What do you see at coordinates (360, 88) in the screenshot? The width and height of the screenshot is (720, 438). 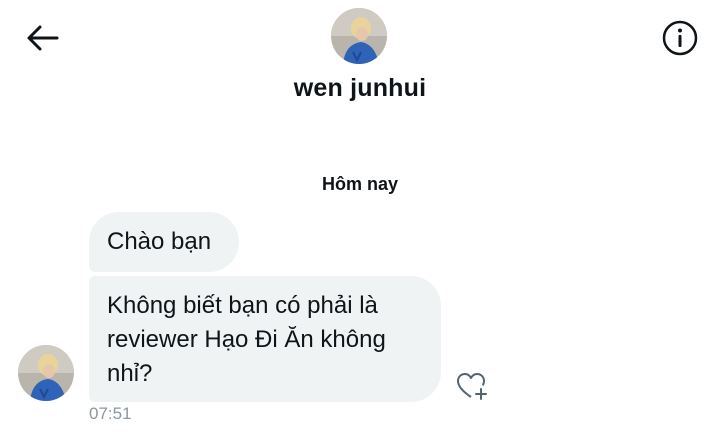 I see `contact-name: wen junhui` at bounding box center [360, 88].